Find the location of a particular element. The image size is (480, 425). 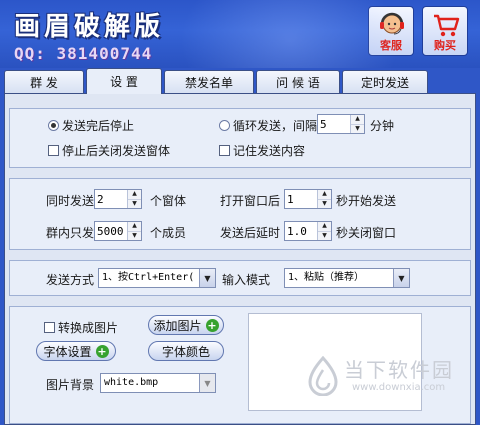

open-window-stepper-arrows: ▲ ▼ is located at coordinates (324, 199).